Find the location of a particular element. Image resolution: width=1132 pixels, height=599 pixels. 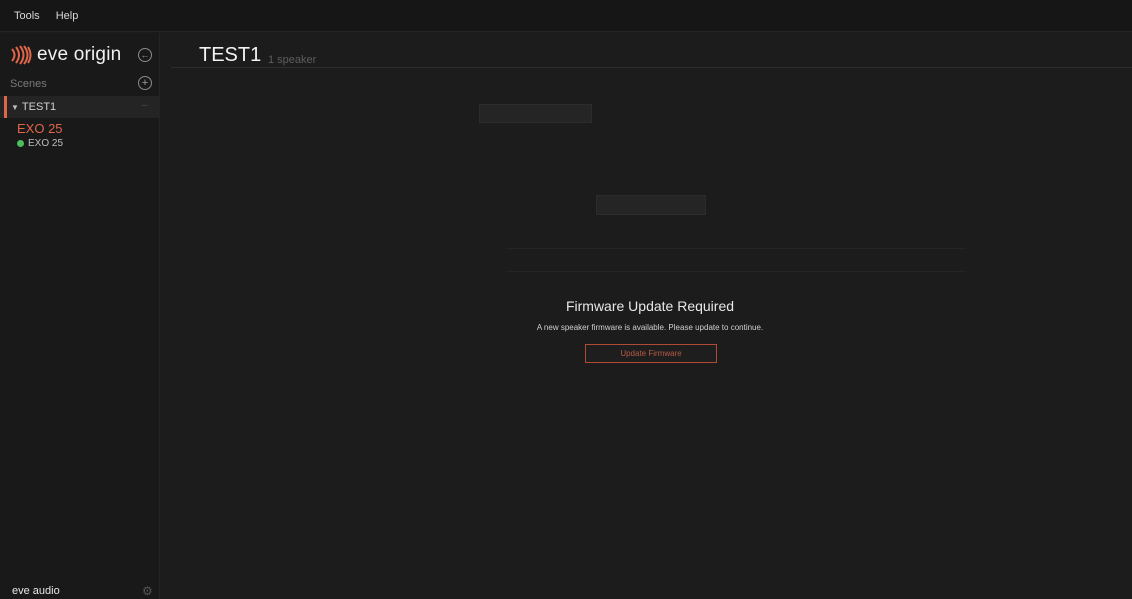

eve-logo-icon is located at coordinates (21, 55).